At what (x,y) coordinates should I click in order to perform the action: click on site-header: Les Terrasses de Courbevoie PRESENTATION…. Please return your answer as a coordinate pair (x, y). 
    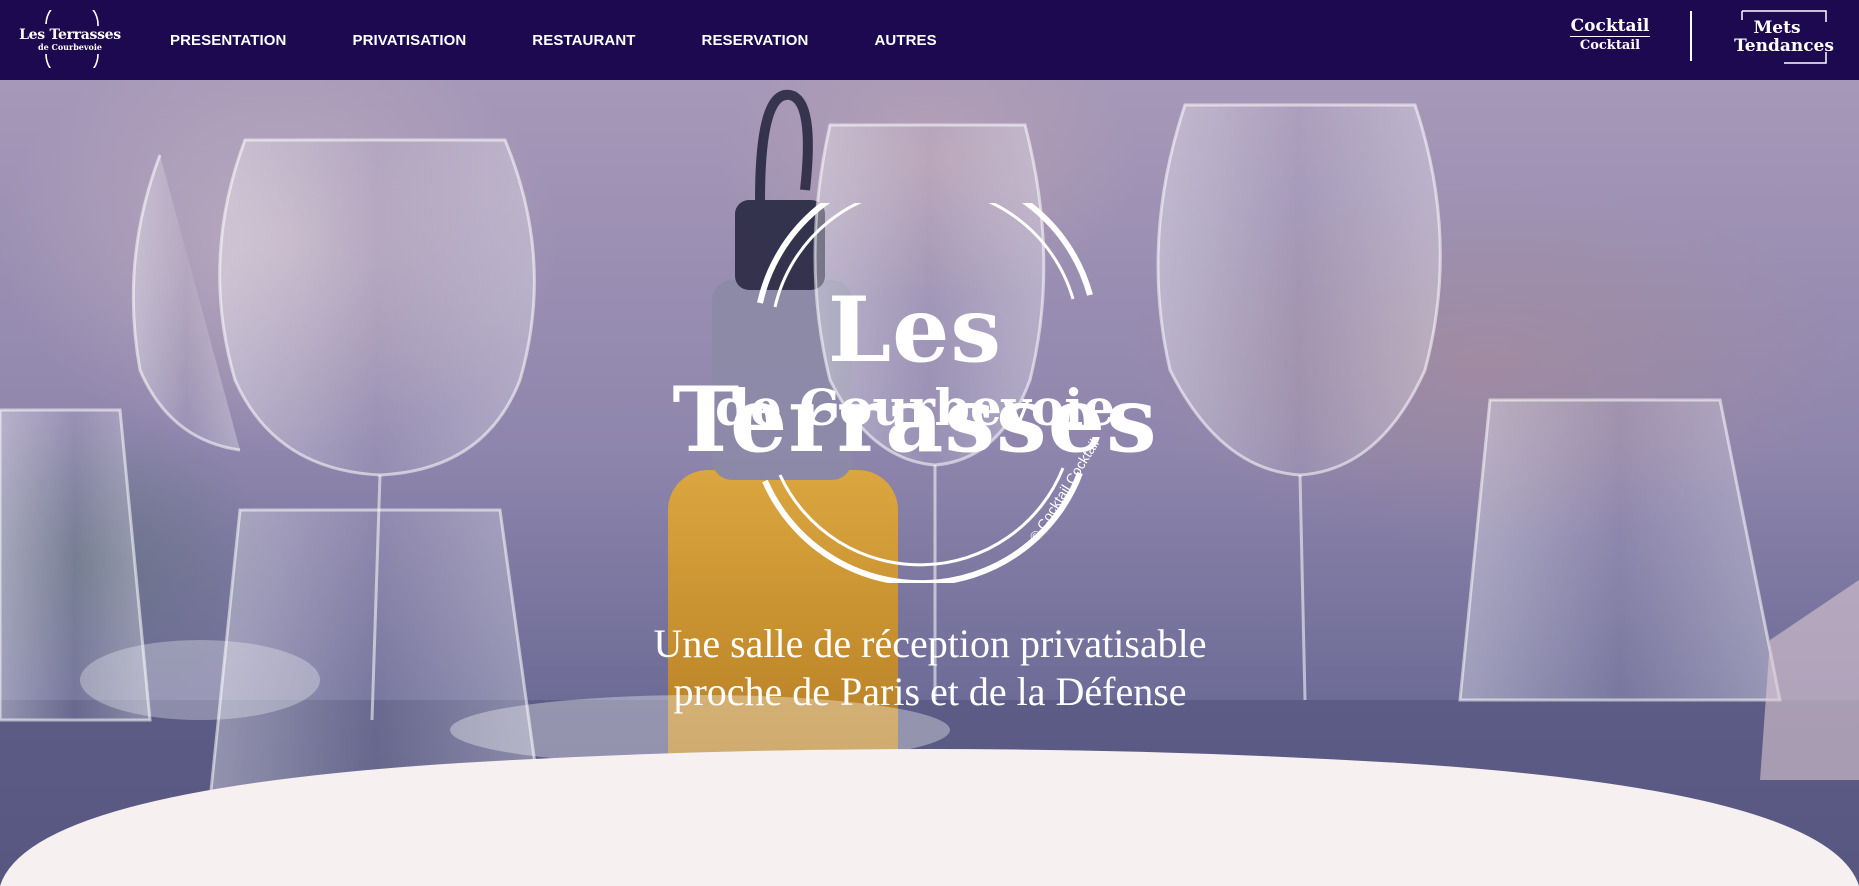
    Looking at the image, I should click on (929, 40).